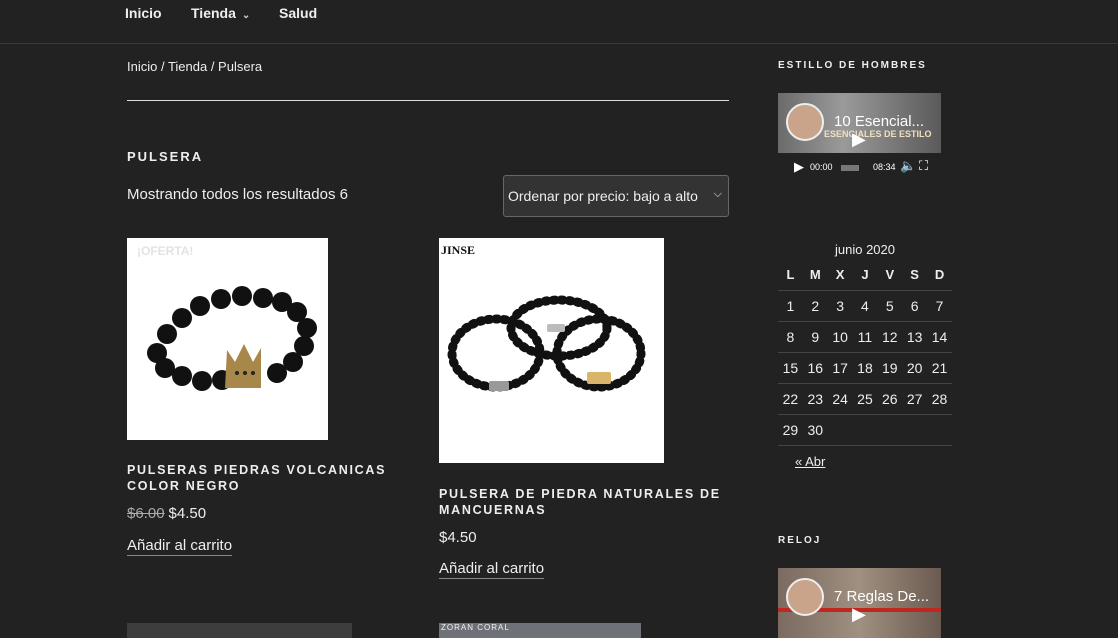 Image resolution: width=1118 pixels, height=638 pixels. What do you see at coordinates (790, 368) in the screenshot?
I see `calendar-day: 15` at bounding box center [790, 368].